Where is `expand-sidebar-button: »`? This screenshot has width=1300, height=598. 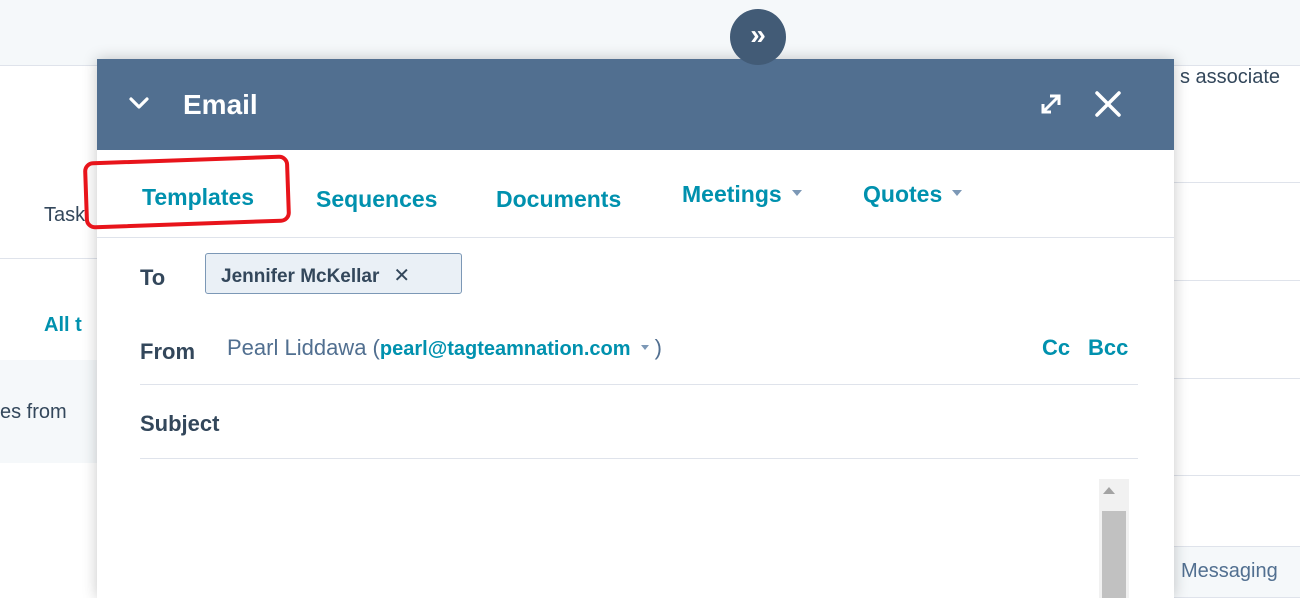
expand-sidebar-button: » is located at coordinates (758, 37).